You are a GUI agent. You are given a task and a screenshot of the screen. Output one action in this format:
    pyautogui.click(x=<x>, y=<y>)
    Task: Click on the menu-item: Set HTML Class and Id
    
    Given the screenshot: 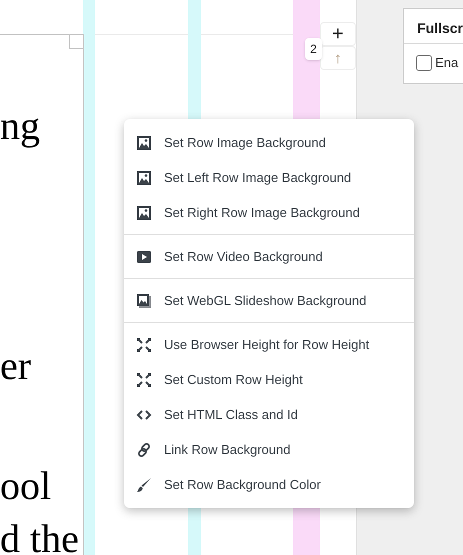 What is the action you would take?
    pyautogui.click(x=269, y=414)
    